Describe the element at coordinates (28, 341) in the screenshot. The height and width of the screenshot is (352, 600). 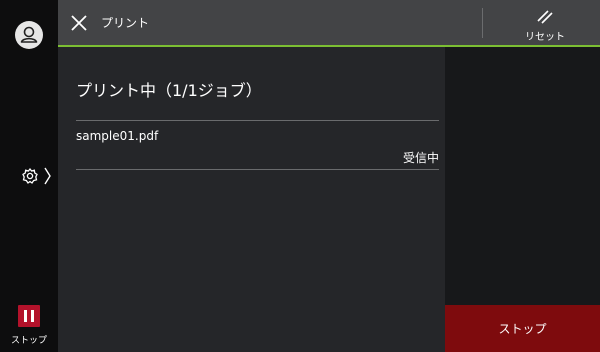
I see `sidebar-stop-label: ストップ` at that location.